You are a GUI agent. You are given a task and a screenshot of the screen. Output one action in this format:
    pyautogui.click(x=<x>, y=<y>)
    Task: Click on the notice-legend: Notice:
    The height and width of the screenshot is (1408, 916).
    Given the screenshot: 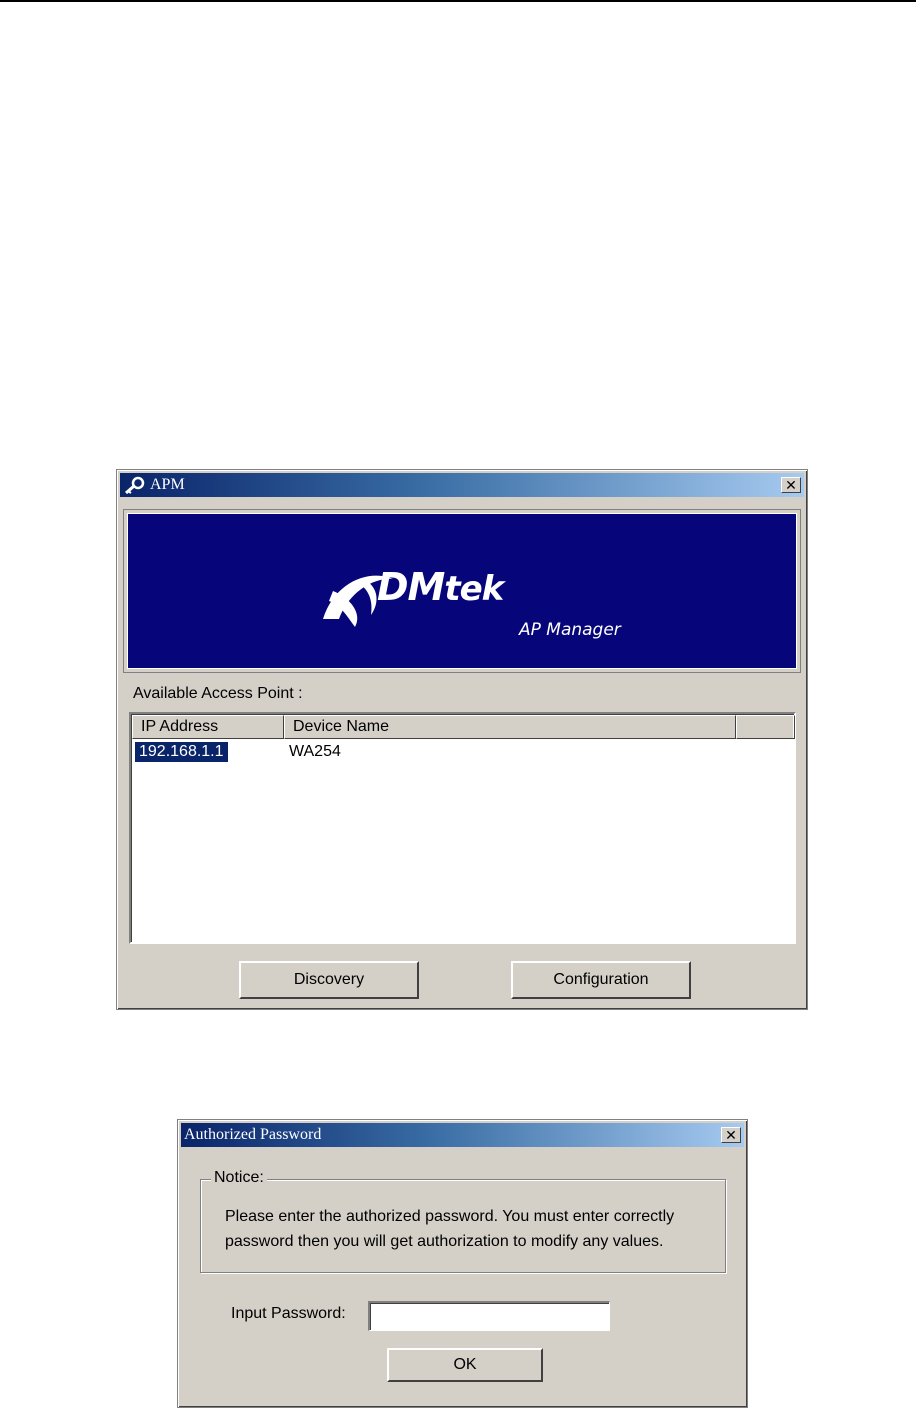 What is the action you would take?
    pyautogui.click(x=239, y=1178)
    